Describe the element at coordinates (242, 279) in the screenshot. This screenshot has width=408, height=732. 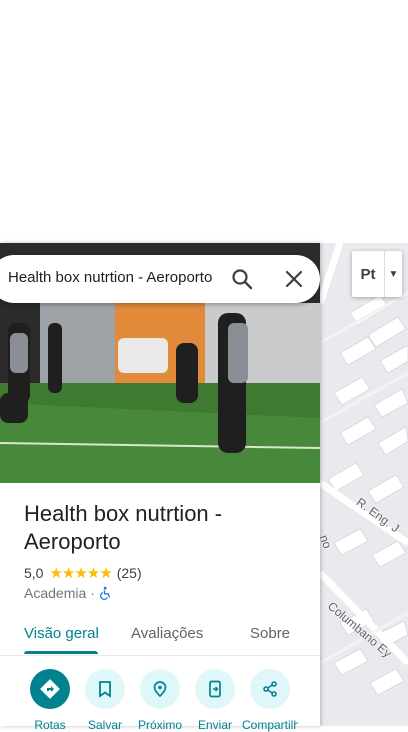
I see `search-icon` at that location.